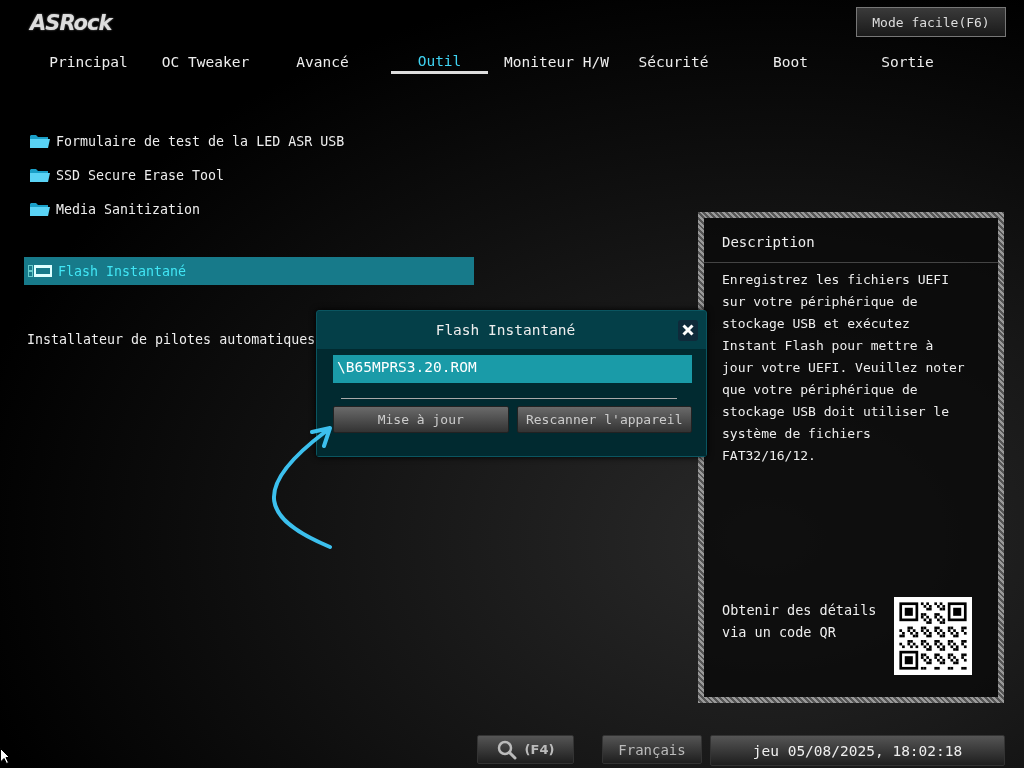  Describe the element at coordinates (525, 749) in the screenshot. I see `search-button: (F4)` at that location.